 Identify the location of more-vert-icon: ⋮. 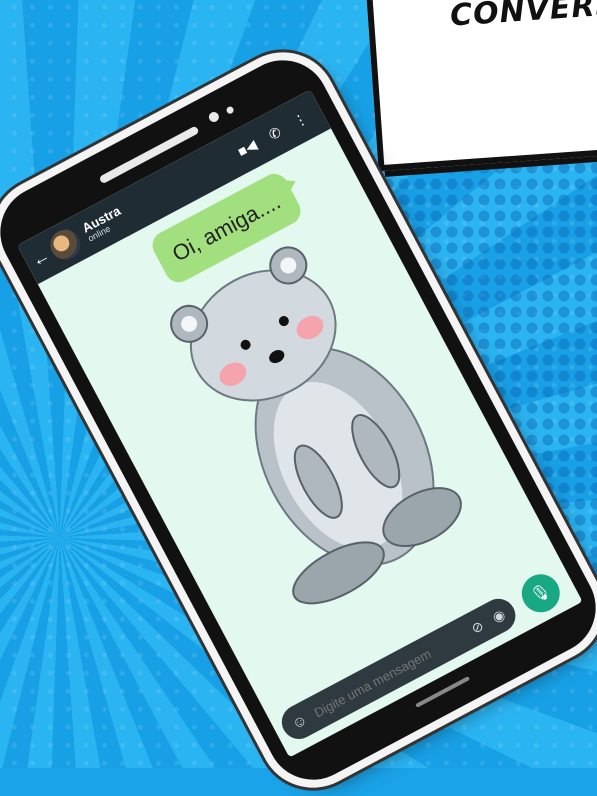
(300, 120).